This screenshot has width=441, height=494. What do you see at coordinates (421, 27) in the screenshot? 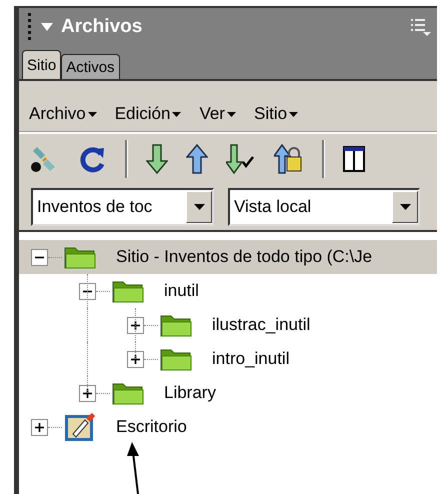
I see `options-menu-icon` at bounding box center [421, 27].